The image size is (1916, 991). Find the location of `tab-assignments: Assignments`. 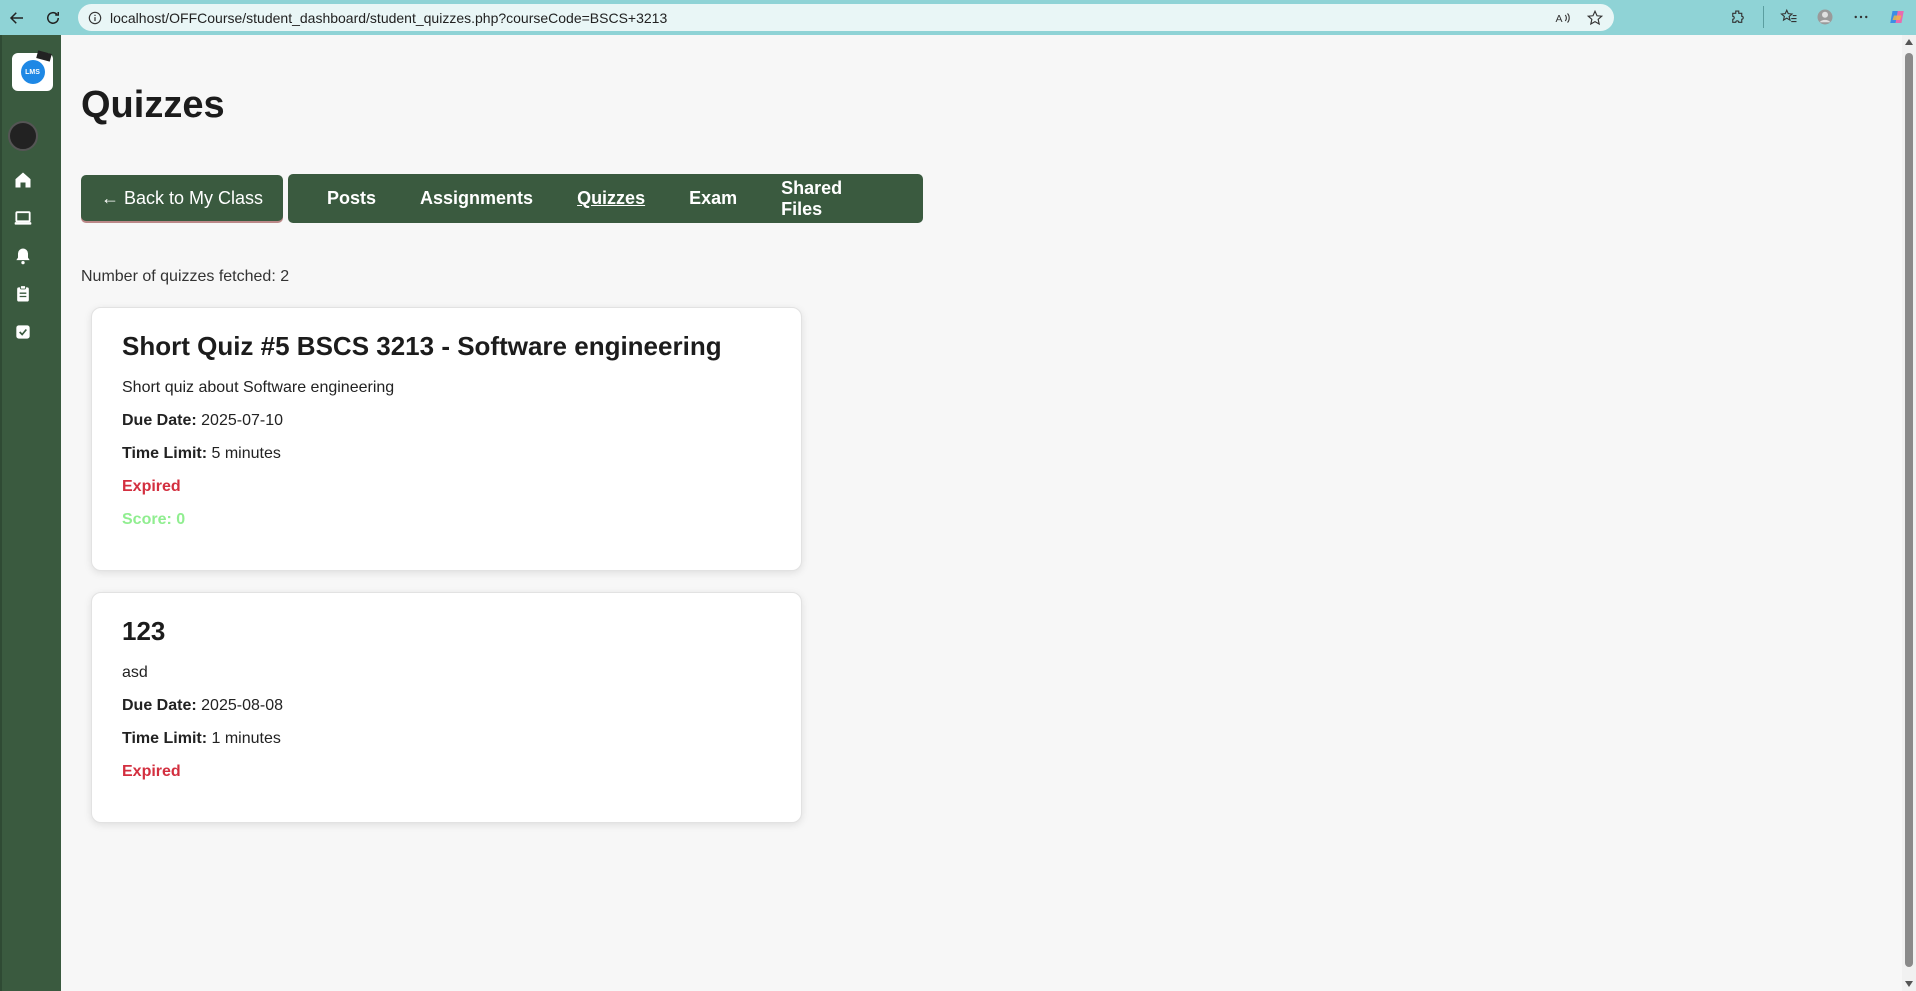

tab-assignments: Assignments is located at coordinates (476, 198).